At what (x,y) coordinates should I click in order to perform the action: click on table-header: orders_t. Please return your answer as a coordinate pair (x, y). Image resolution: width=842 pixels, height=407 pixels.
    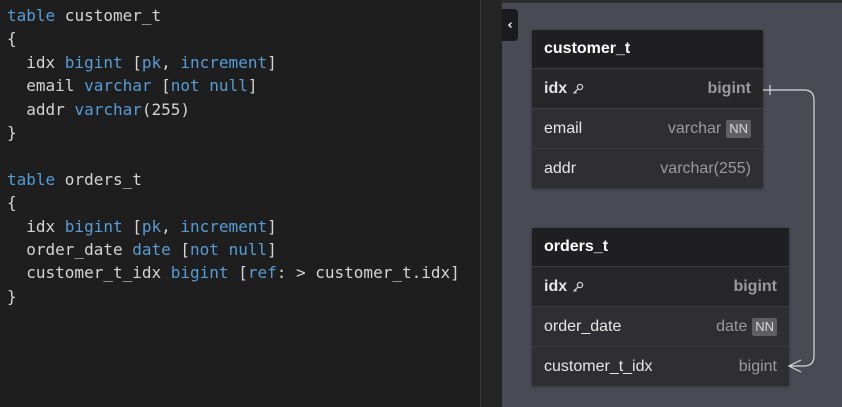
    Looking at the image, I should click on (660, 247).